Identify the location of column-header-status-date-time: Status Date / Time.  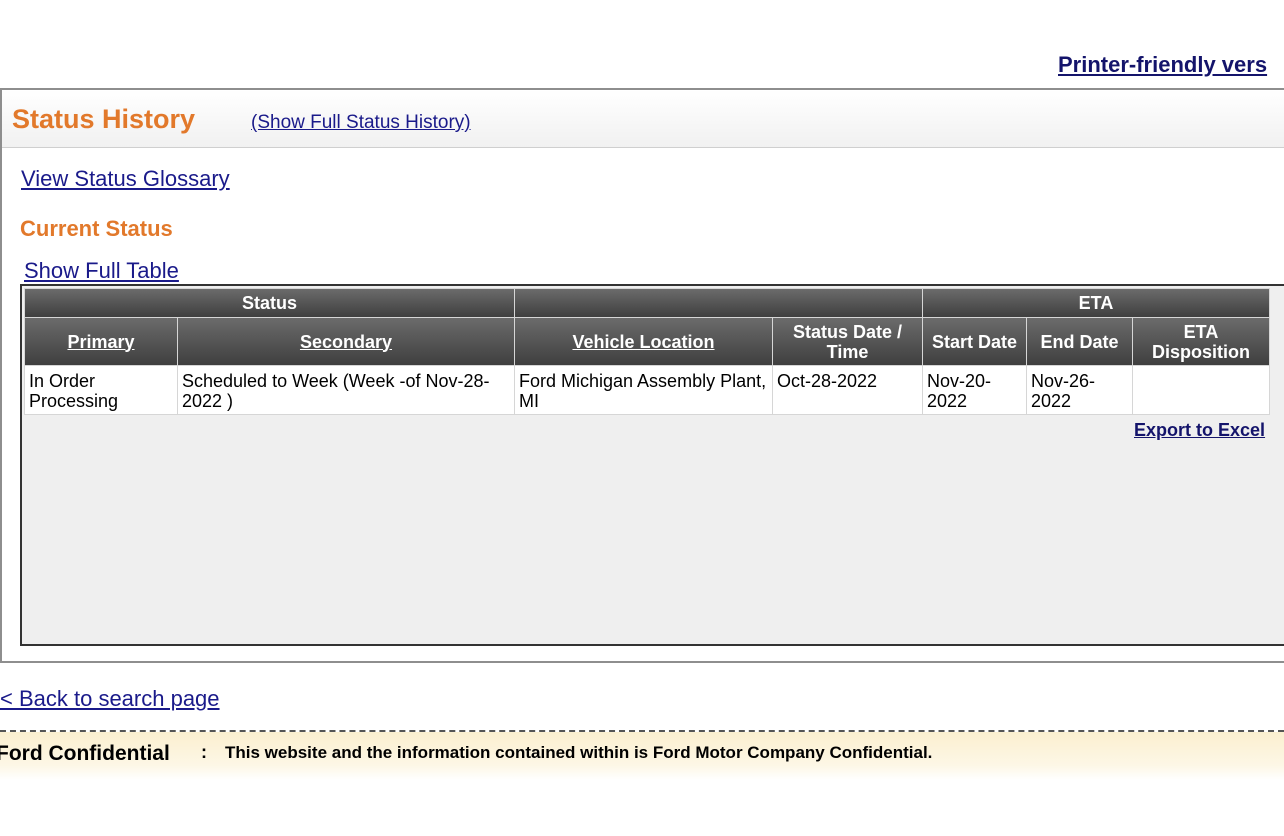
(847, 341).